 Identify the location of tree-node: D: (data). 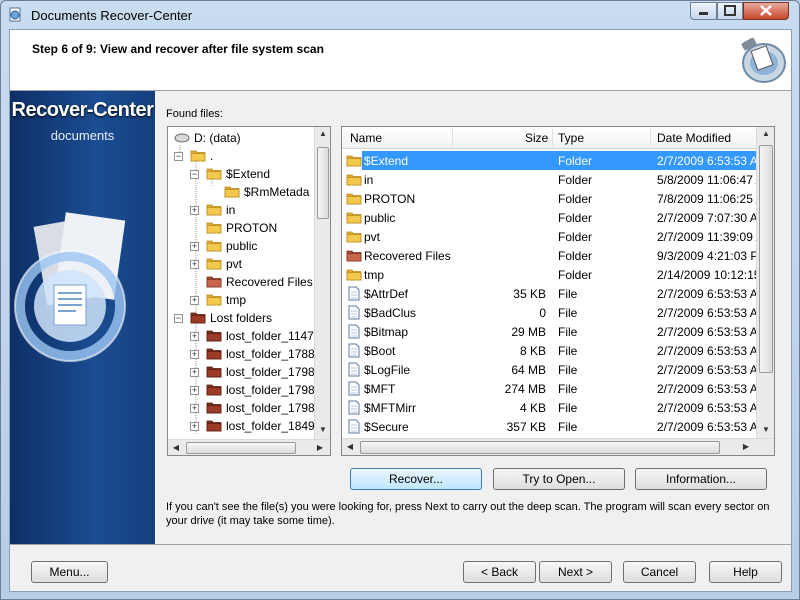
(242, 138).